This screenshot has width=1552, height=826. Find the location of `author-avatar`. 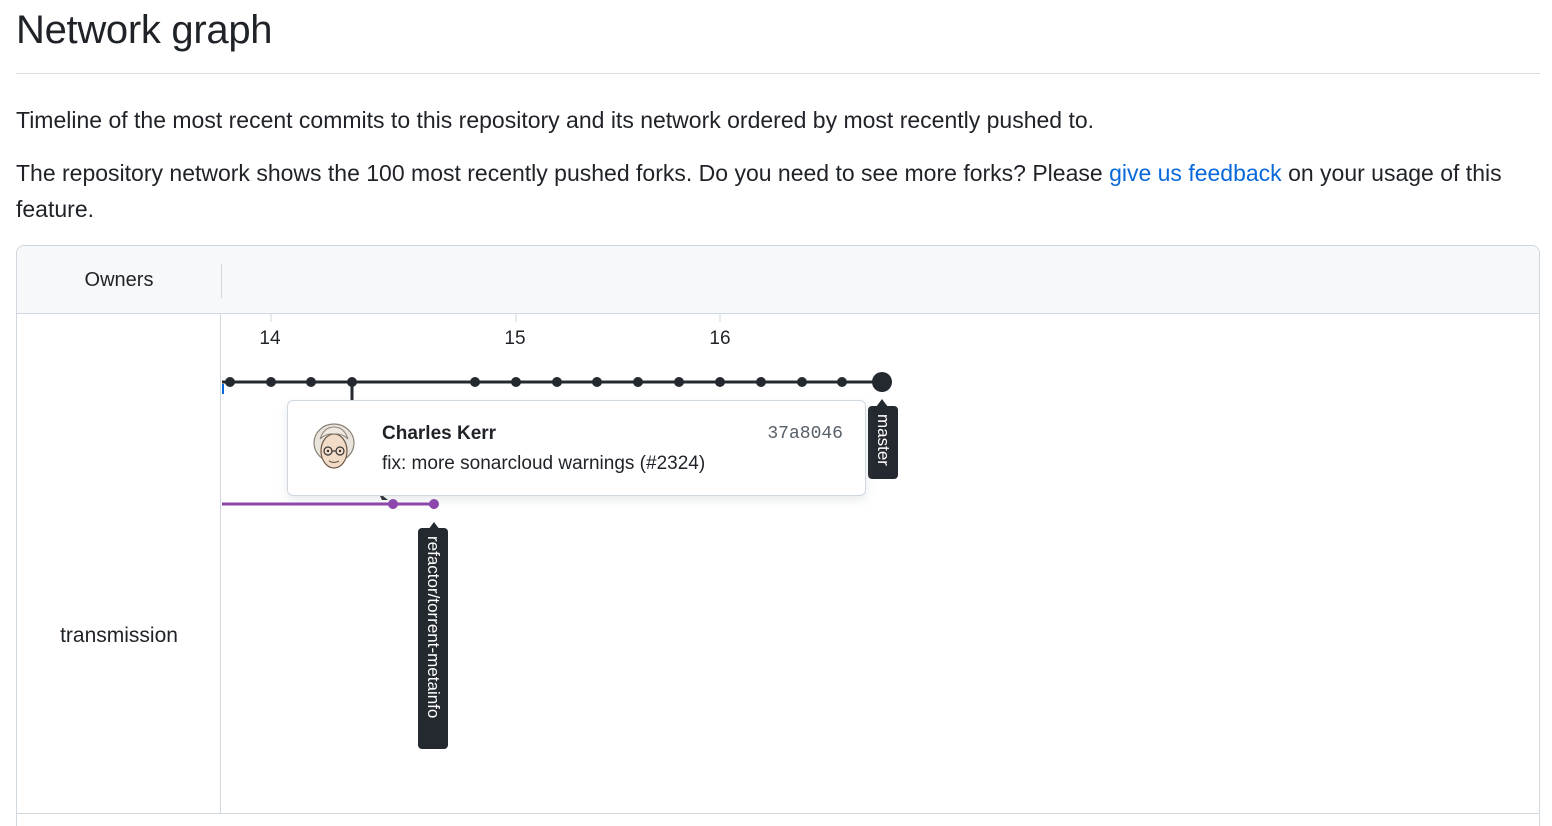

author-avatar is located at coordinates (334, 449).